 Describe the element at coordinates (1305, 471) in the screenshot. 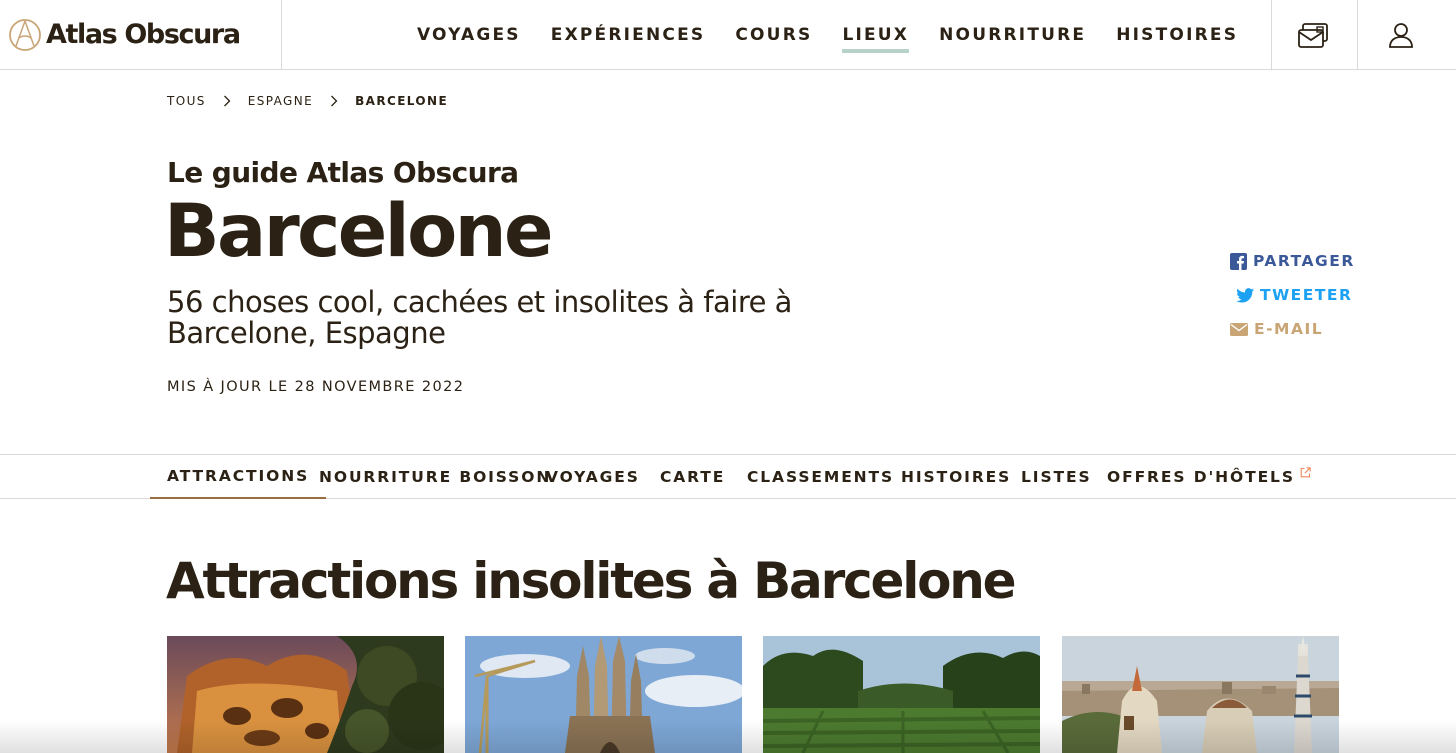

I see `external-link-icon` at that location.